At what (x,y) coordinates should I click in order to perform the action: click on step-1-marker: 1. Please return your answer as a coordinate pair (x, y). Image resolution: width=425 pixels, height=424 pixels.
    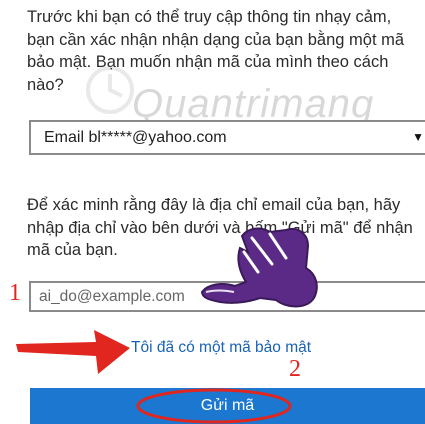
    Looking at the image, I should click on (15, 293).